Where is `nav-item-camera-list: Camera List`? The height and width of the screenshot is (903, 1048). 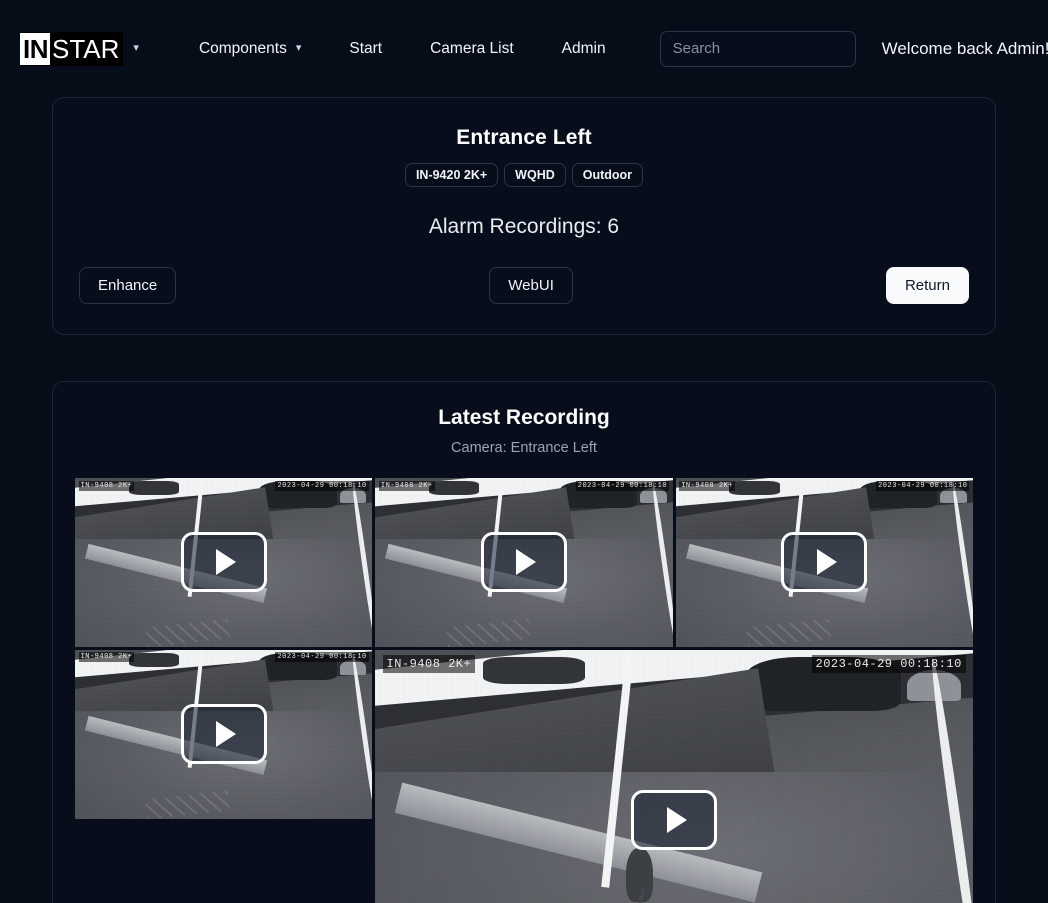
nav-item-camera-list: Camera List is located at coordinates (472, 49).